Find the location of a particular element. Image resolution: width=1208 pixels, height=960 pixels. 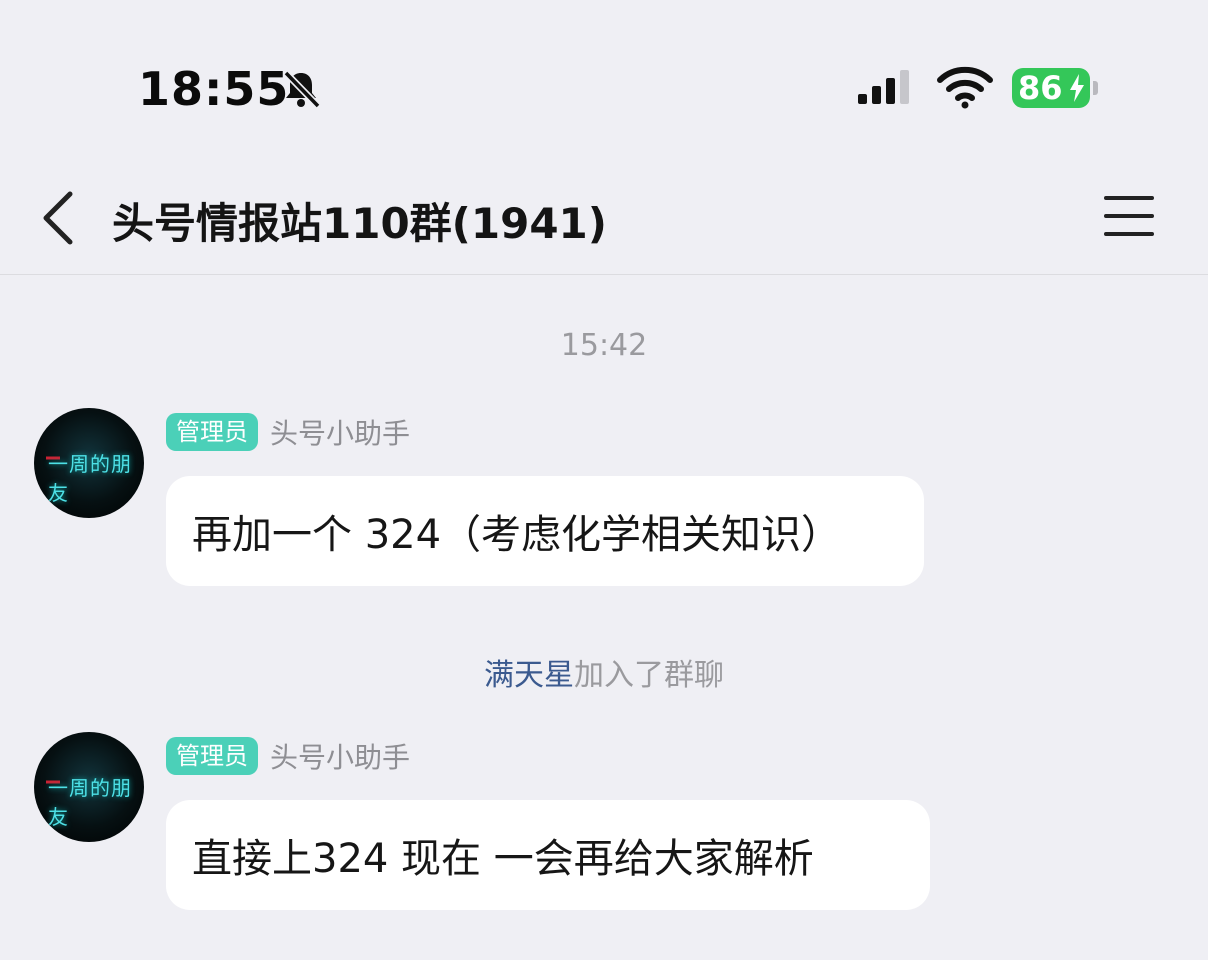

wifi-icon is located at coordinates (965, 87).